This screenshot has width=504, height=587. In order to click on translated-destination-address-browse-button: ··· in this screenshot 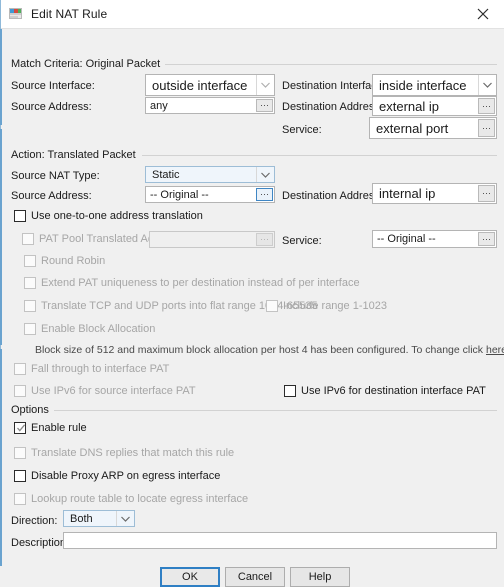, I will do `click(486, 193)`.